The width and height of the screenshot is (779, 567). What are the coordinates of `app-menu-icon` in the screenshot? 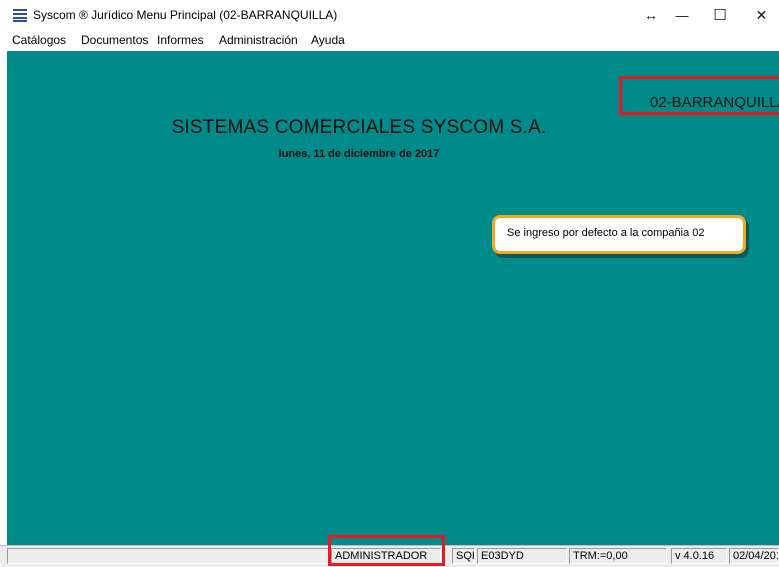 It's located at (20, 15).